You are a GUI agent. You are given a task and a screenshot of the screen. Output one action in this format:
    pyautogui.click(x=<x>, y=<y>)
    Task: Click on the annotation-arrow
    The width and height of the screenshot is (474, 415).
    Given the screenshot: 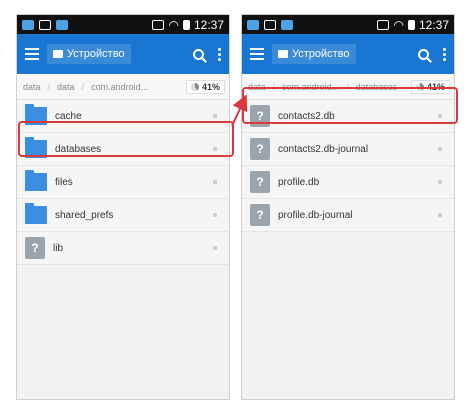 What is the action you would take?
    pyautogui.click(x=239, y=110)
    